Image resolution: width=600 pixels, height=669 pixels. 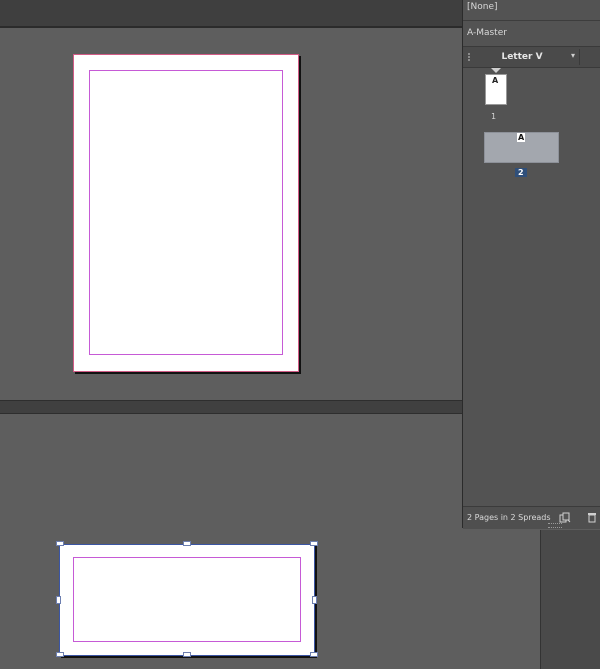 What do you see at coordinates (231, 407) in the screenshot?
I see `spread-divider` at bounding box center [231, 407].